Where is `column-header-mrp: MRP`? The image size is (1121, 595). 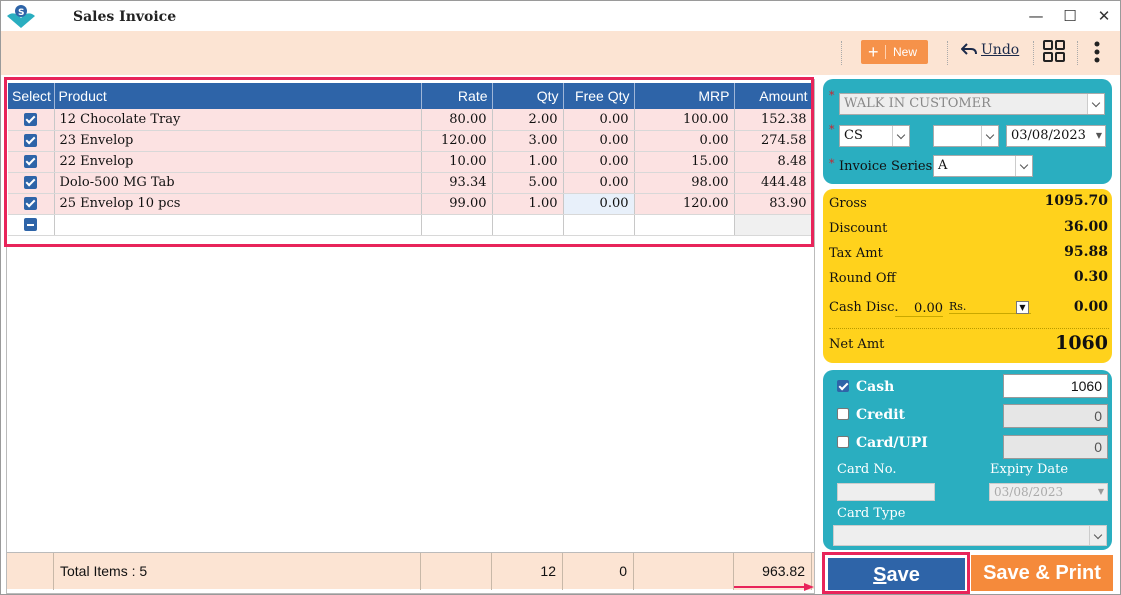
column-header-mrp: MRP is located at coordinates (684, 96).